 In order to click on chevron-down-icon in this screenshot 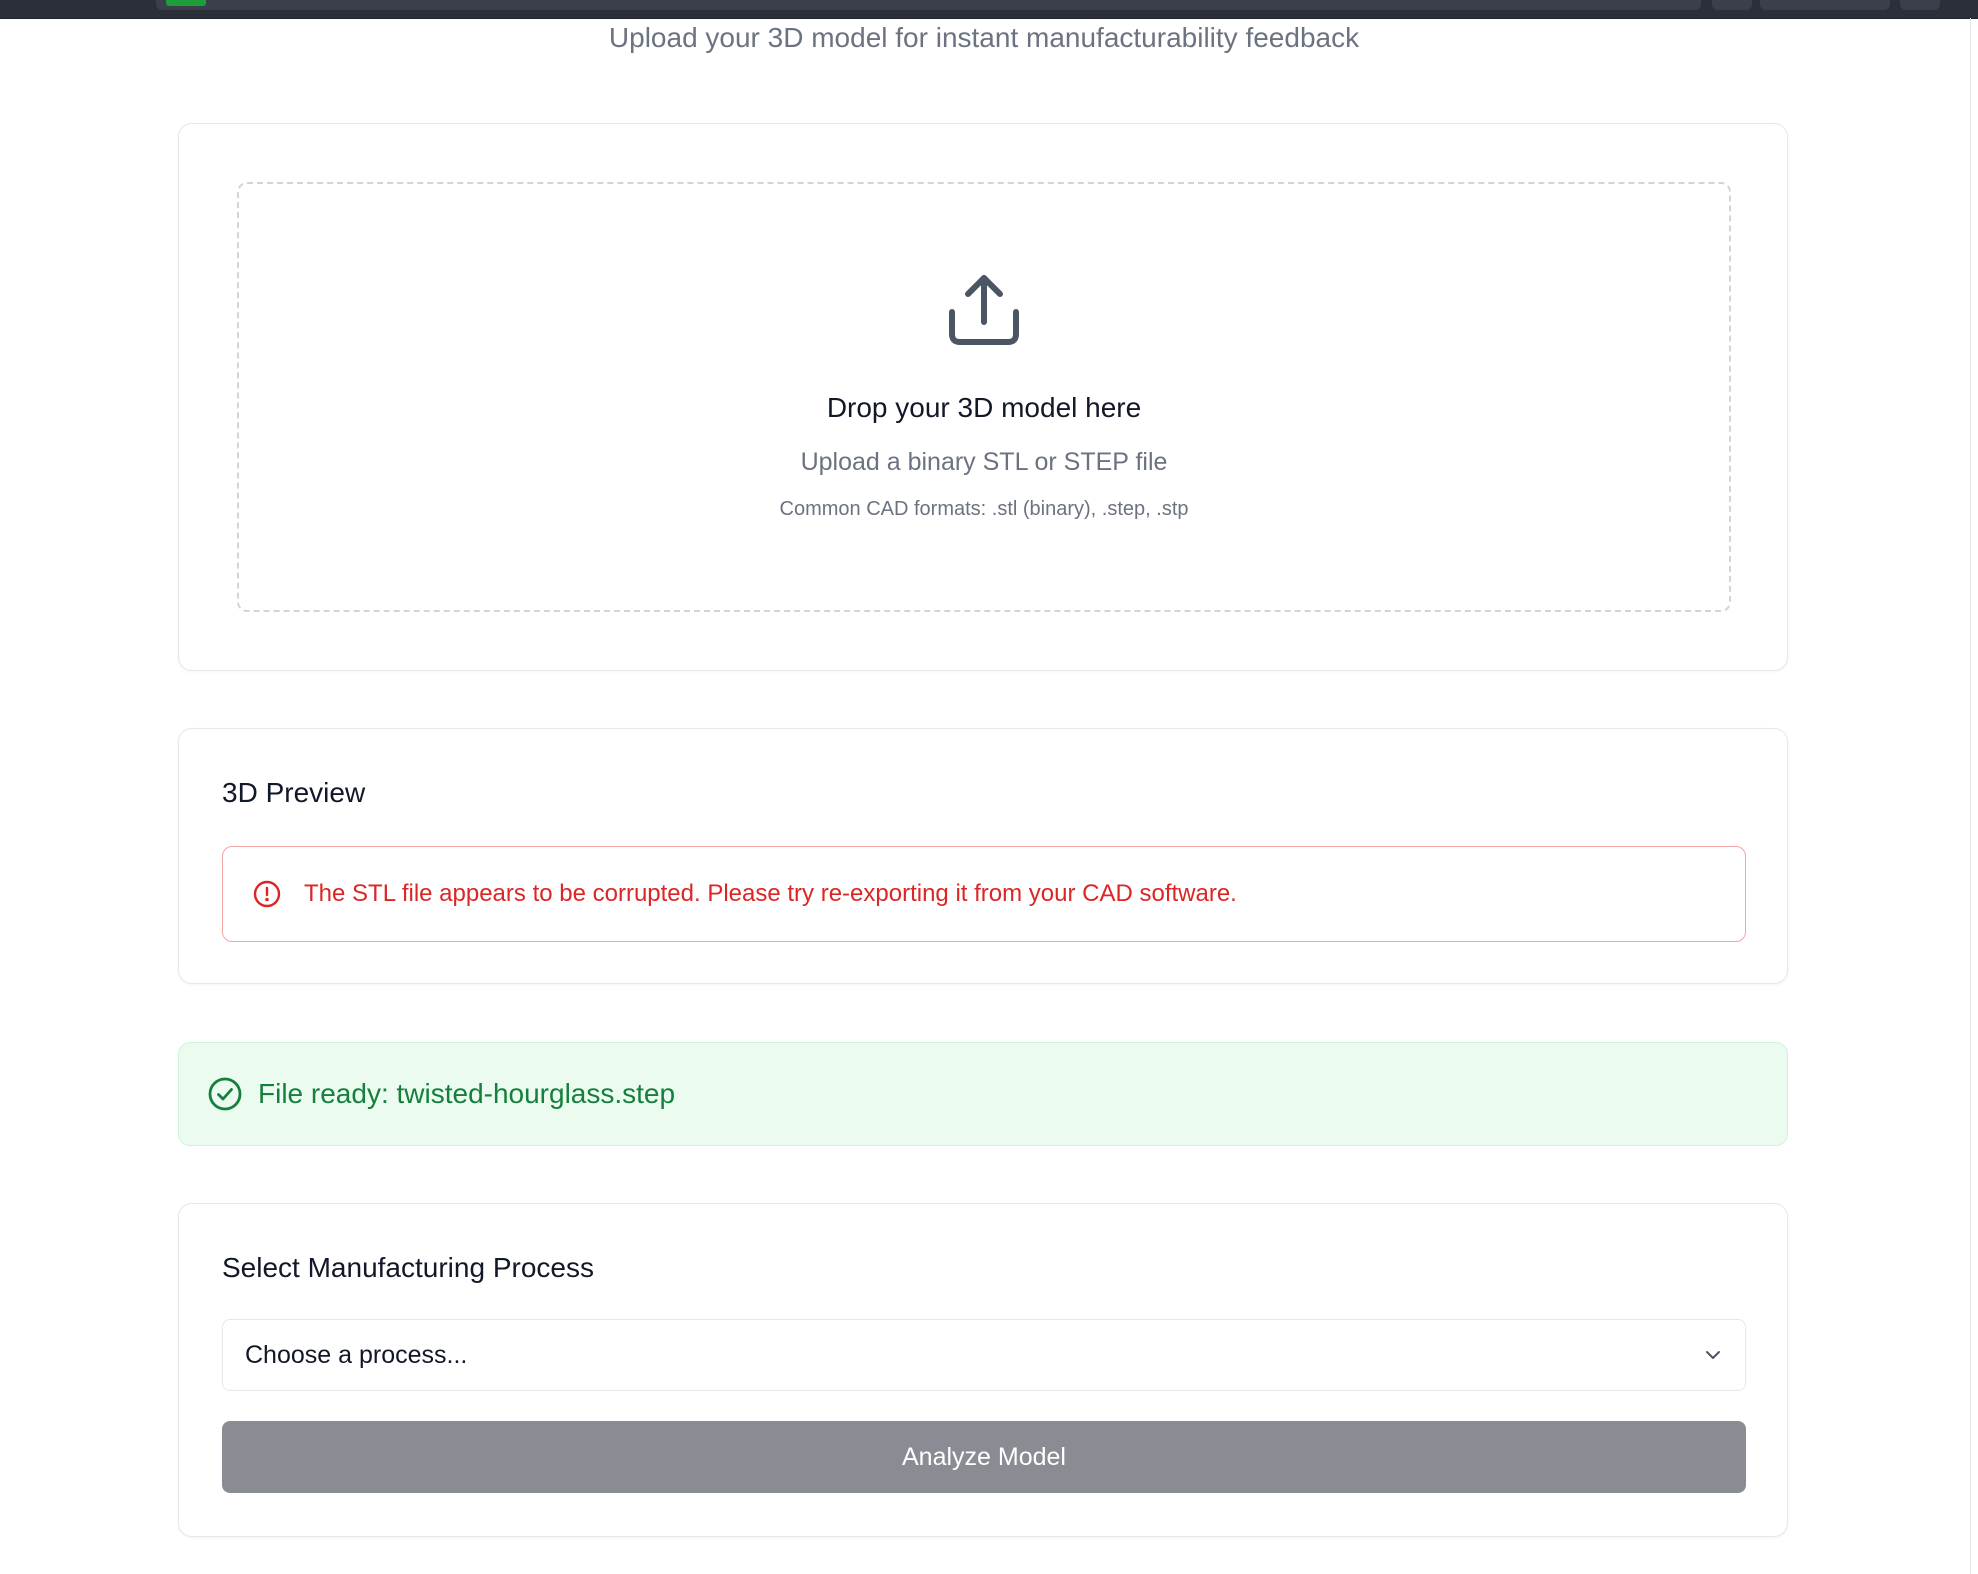, I will do `click(1713, 1355)`.